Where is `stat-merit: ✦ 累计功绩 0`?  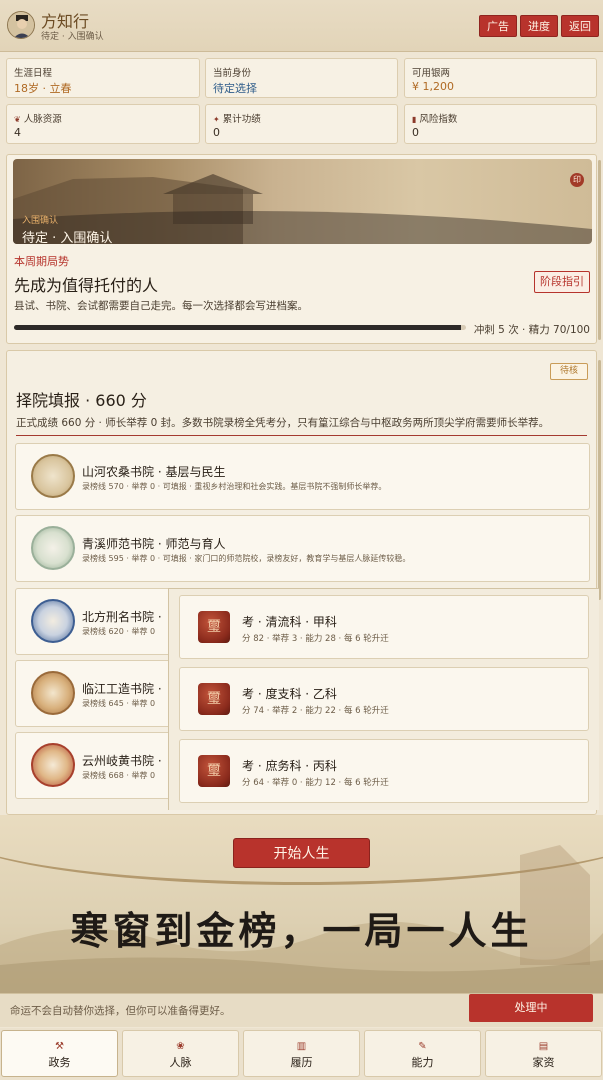
stat-merit: ✦ 累计功绩 0 is located at coordinates (301, 124).